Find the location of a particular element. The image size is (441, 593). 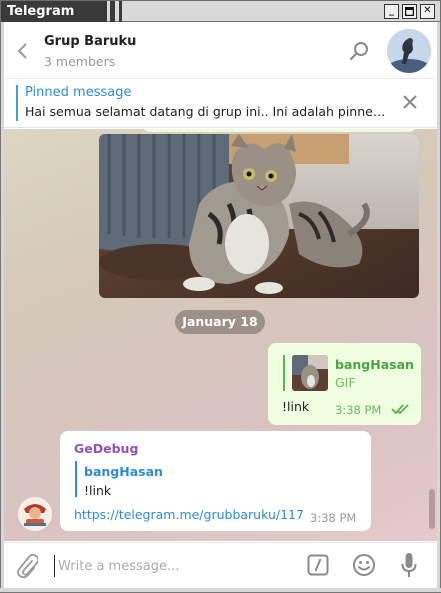

attach-icon is located at coordinates (27, 566).